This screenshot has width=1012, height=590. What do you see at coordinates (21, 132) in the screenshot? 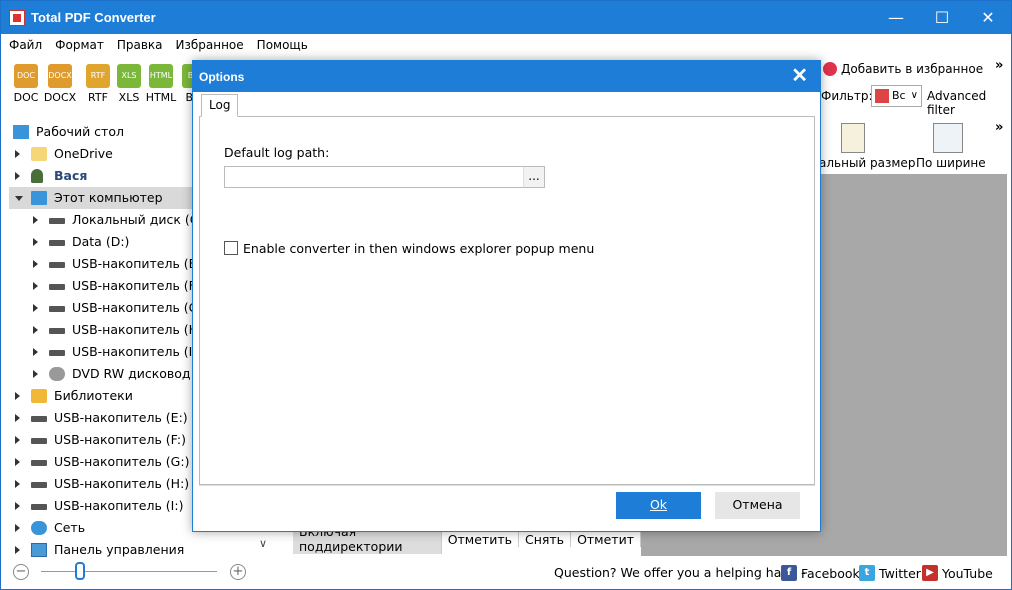
I see `desktop-icon` at bounding box center [21, 132].